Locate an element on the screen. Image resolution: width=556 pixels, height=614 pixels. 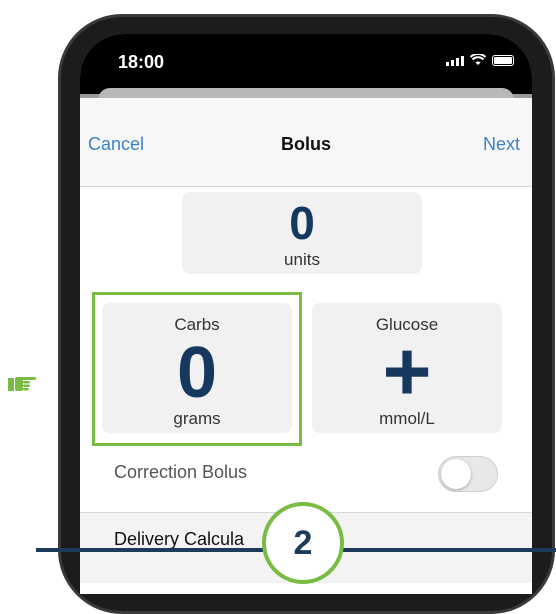
nav-bar: Cancel Bolus Next is located at coordinates (306, 142).